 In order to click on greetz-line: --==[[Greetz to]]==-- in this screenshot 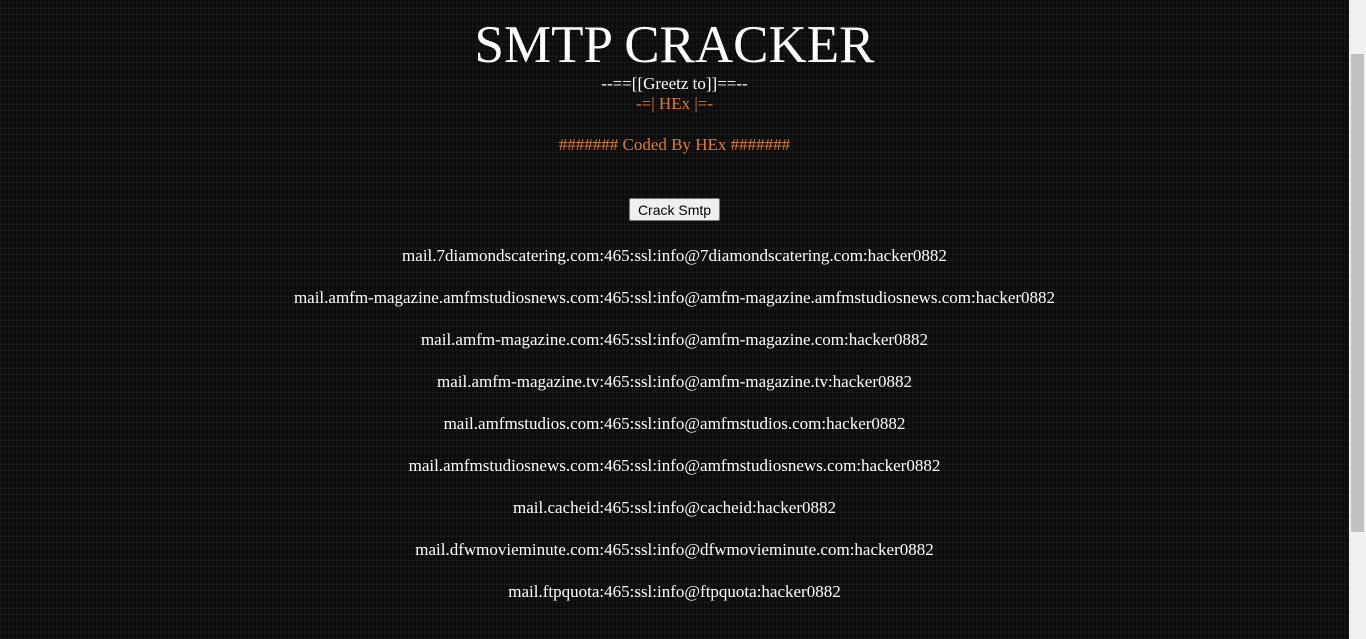, I will do `click(674, 83)`.